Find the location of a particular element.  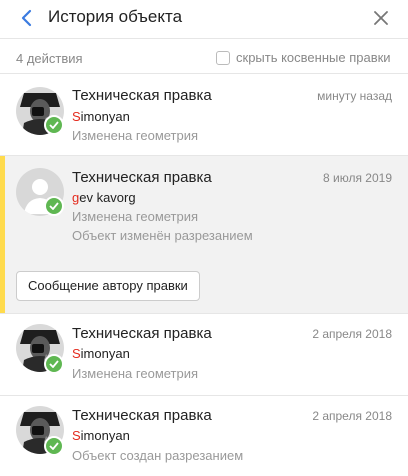

hide-indirect-edits-toggle: скрыть косвенные правки is located at coordinates (303, 57).